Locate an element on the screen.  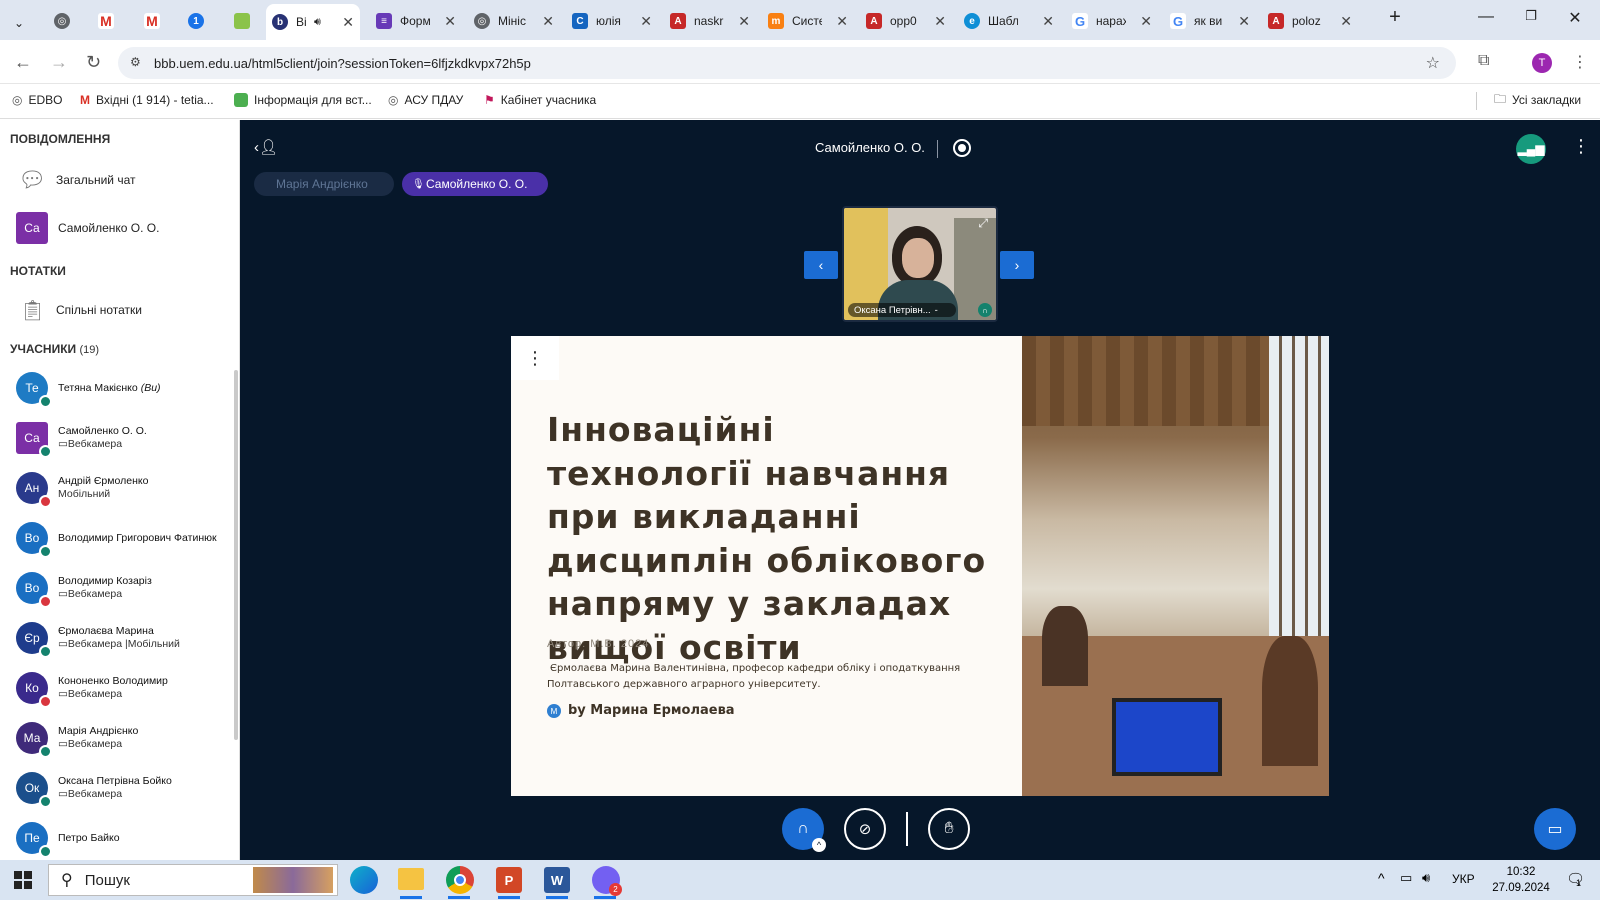
connection-status-icon: ▂▄▆ is located at coordinates (1531, 149).